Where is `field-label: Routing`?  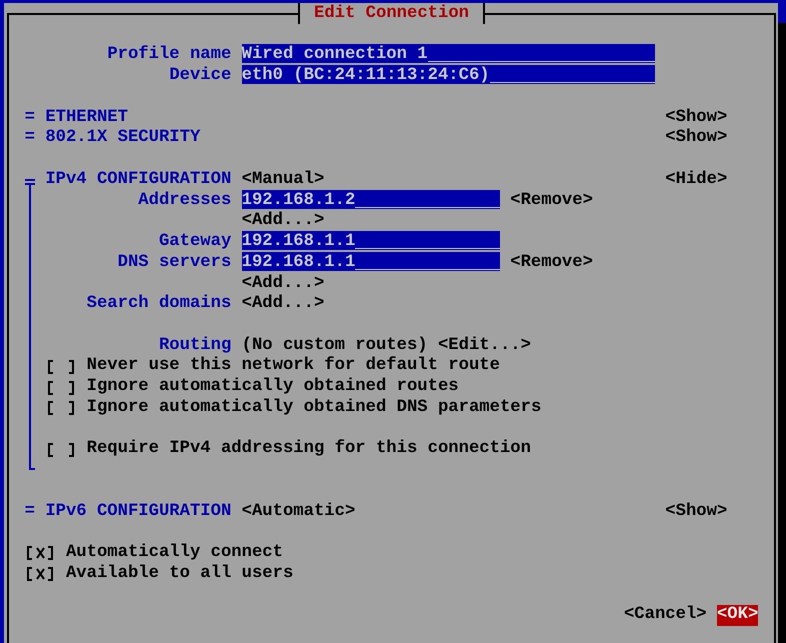
field-label: Routing is located at coordinates (195, 346).